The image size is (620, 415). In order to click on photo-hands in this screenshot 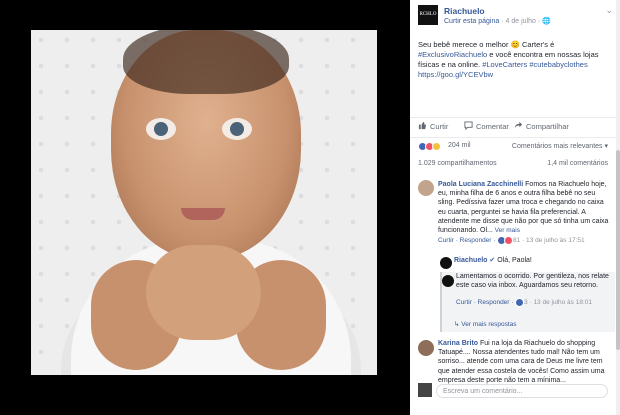, I will do `click(203, 292)`.